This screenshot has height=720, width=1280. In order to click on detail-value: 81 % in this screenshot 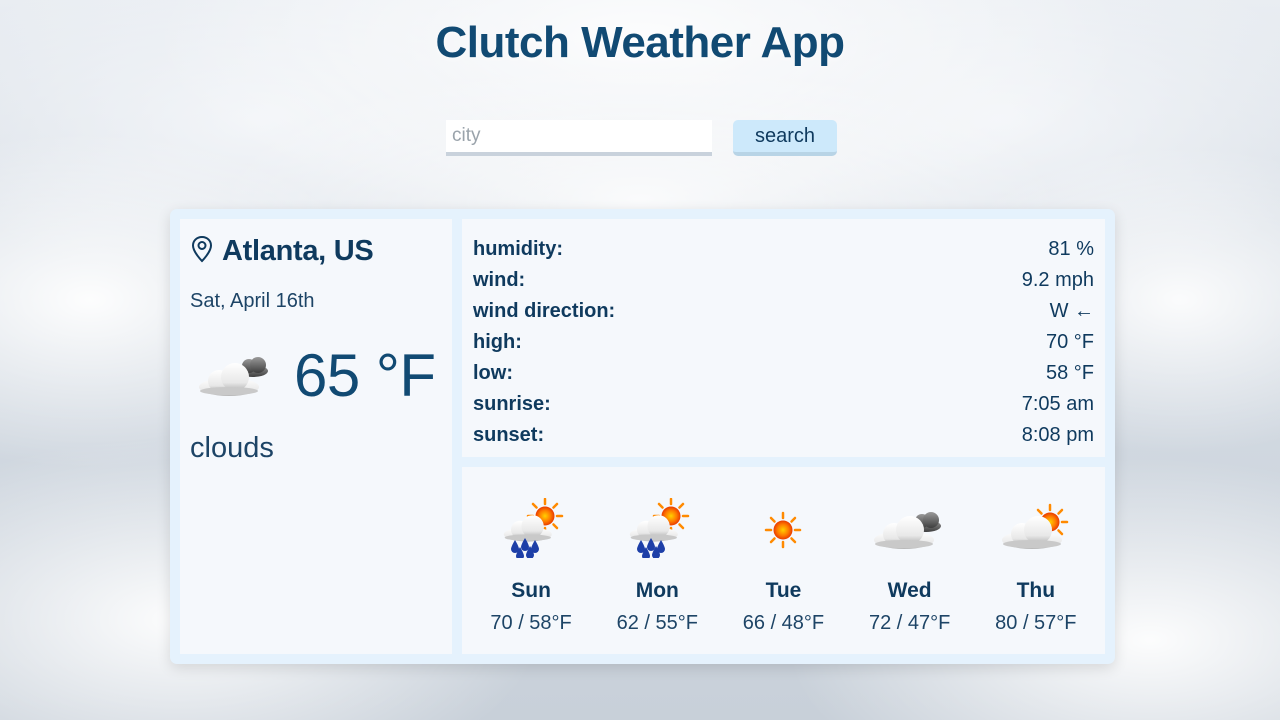, I will do `click(1071, 249)`.